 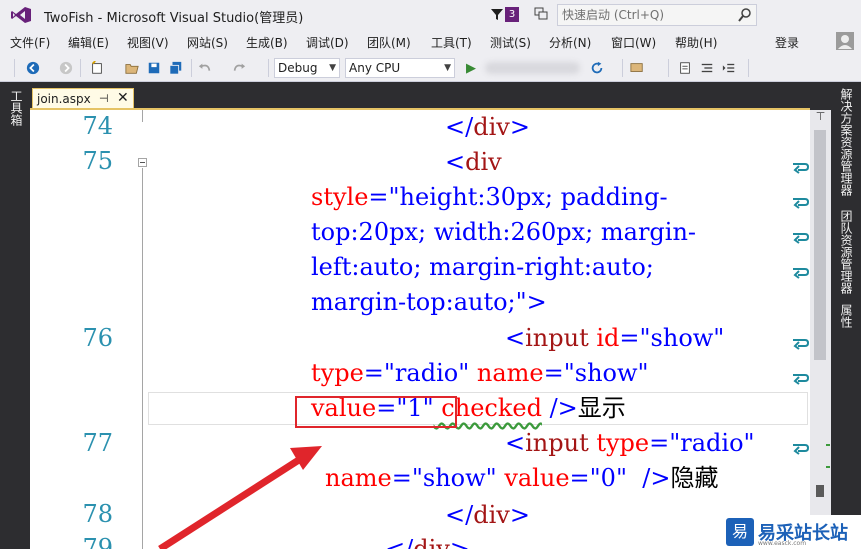 What do you see at coordinates (522, 478) in the screenshot?
I see `code-line-wrapped: name="show" value="0" />隐藏` at bounding box center [522, 478].